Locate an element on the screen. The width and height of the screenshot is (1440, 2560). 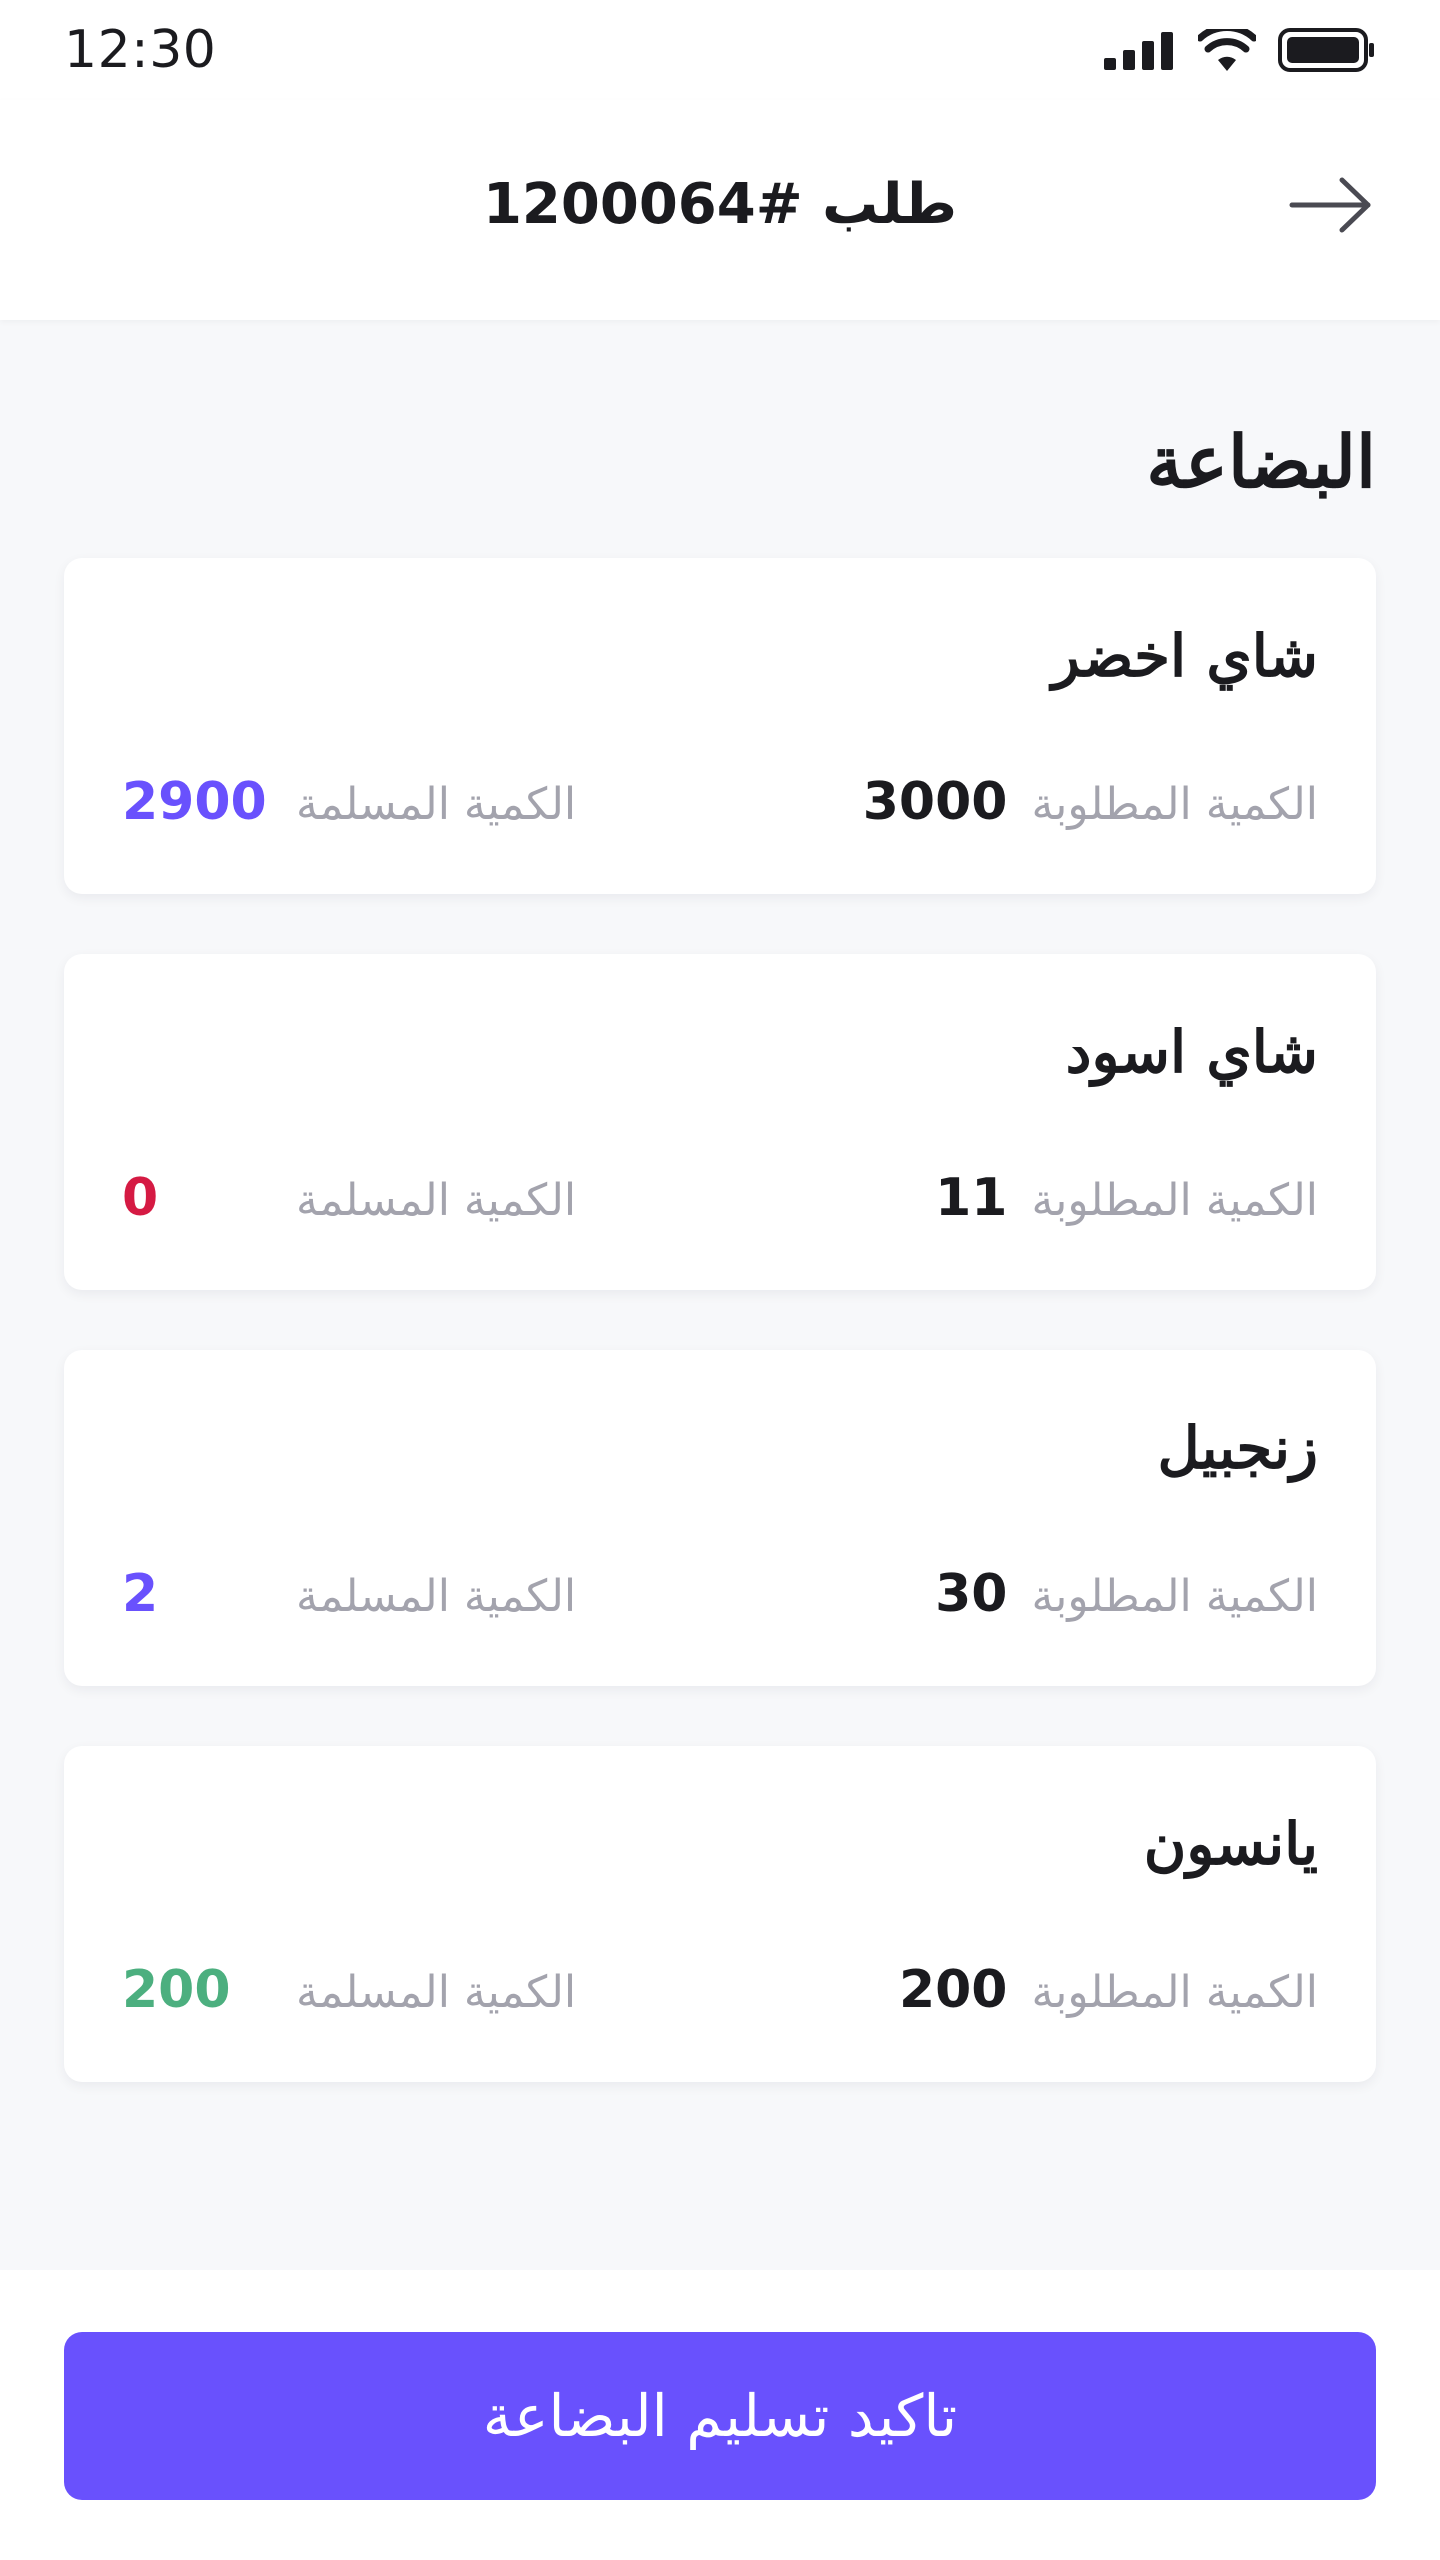
required-value: 3000 is located at coordinates (935, 802).